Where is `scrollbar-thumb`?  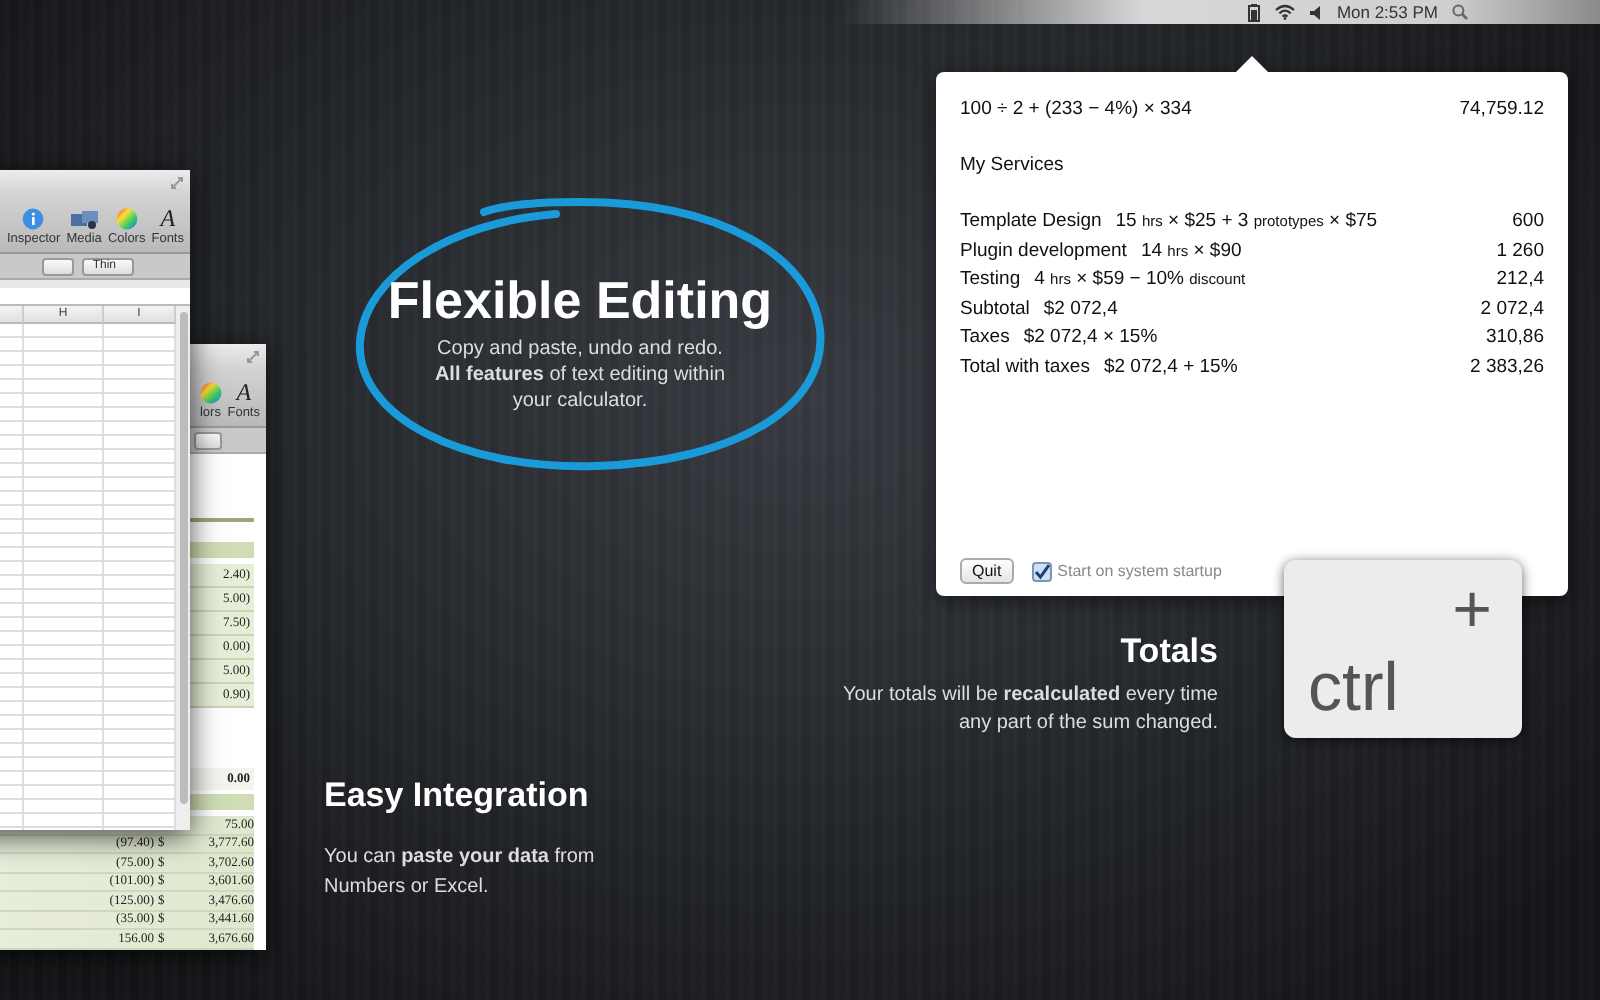 scrollbar-thumb is located at coordinates (183, 558).